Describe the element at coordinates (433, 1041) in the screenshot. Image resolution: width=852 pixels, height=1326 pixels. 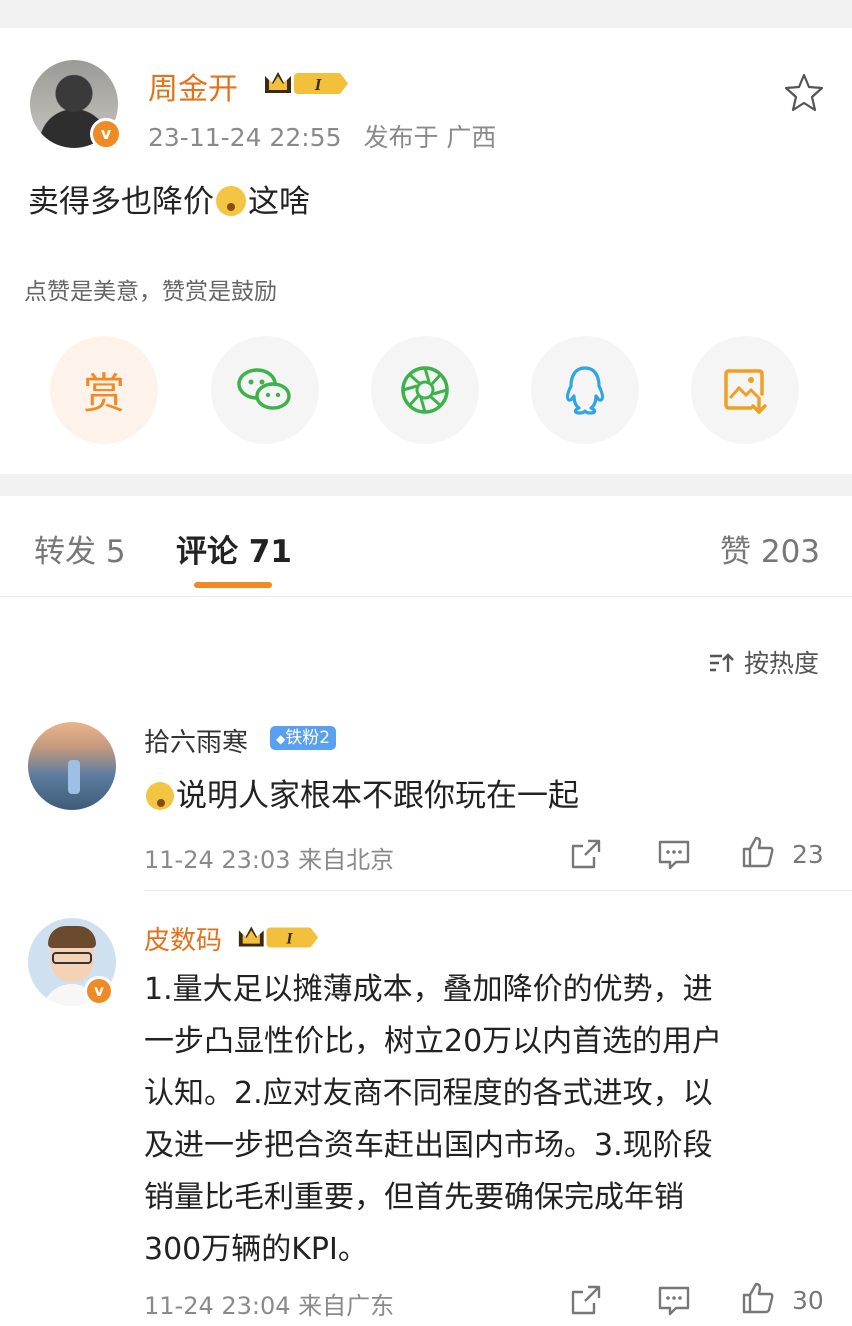
I see `comment-line: 一步凸显性价比，树立20万以内首选的用户` at that location.